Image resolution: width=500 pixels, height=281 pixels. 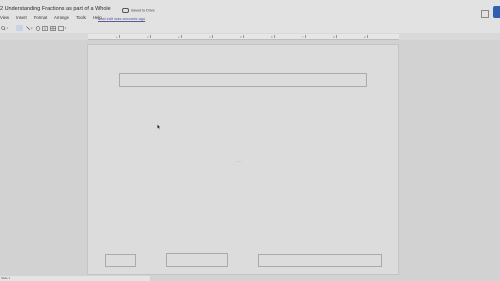 I want to click on save-status: Saved to Drive, so click(x=138, y=10).